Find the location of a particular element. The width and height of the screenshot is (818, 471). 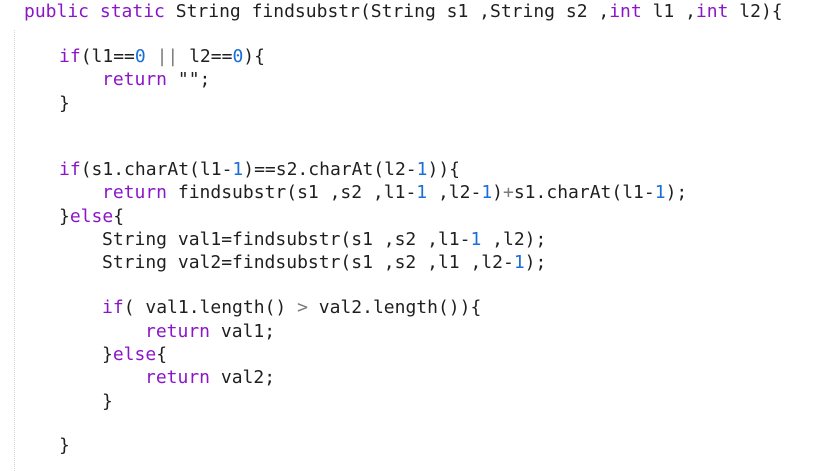

code-token: ) is located at coordinates (497, 192).